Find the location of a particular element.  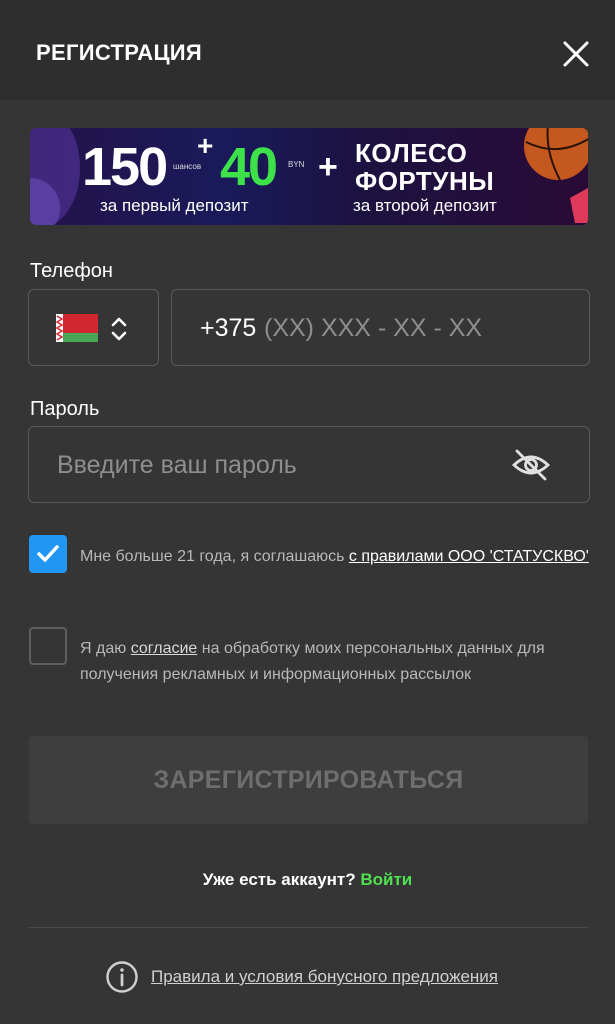

banner-currency: BYN is located at coordinates (296, 164).